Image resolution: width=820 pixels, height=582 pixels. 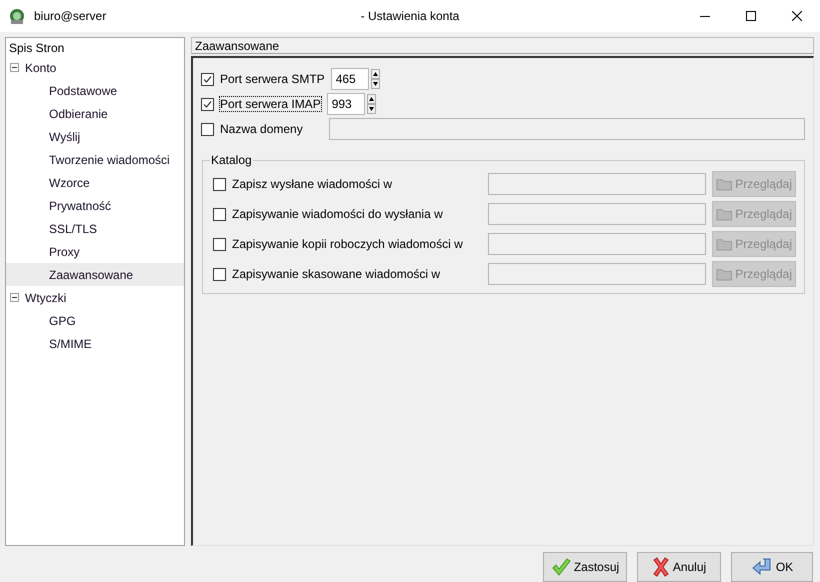 What do you see at coordinates (95, 297) in the screenshot?
I see `tree-item: Wtyczki` at bounding box center [95, 297].